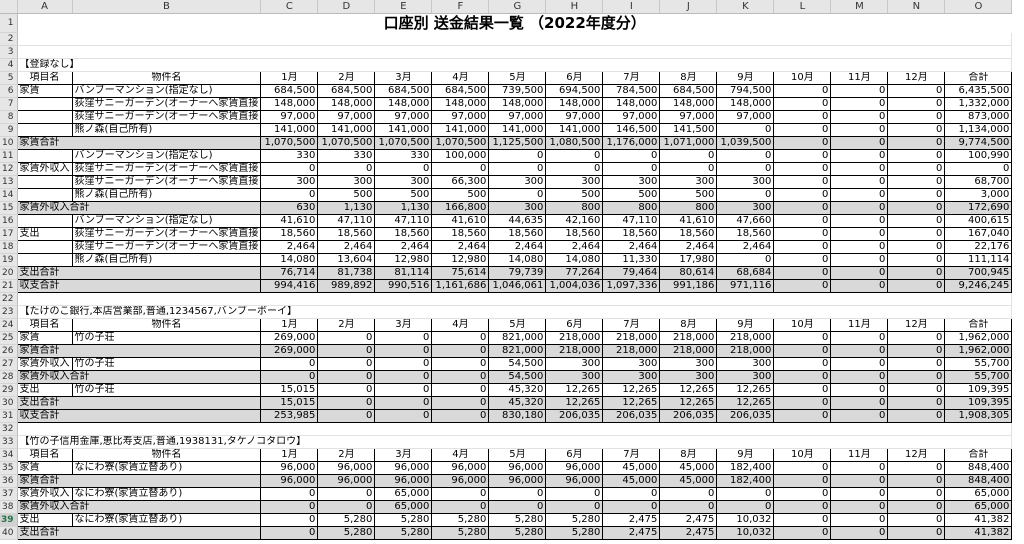 Image resolution: width=1024 pixels, height=544 pixels. Describe the element at coordinates (289, 221) in the screenshot. I see `value-cell: 41,610` at that location.